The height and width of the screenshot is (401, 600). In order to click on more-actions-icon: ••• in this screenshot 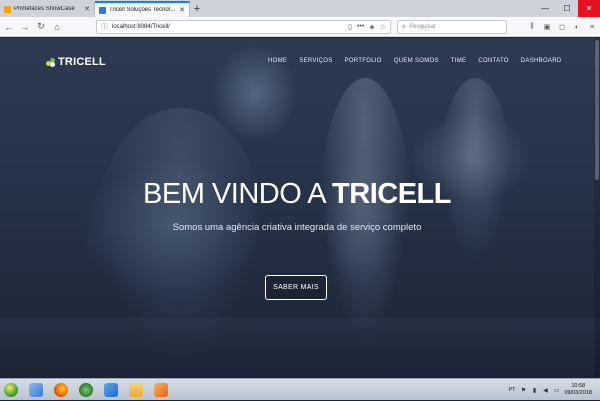, I will do `click(360, 27)`.